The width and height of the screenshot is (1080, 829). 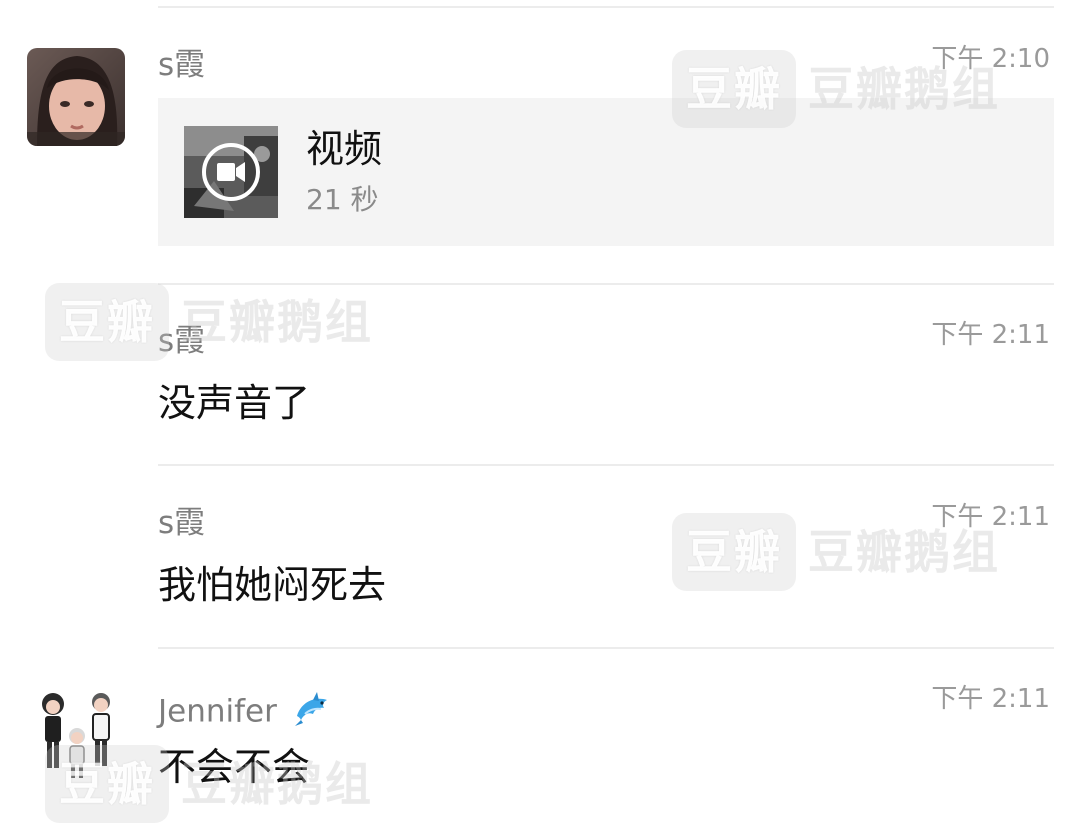 I want to click on video-thumbnail, so click(x=231, y=172).